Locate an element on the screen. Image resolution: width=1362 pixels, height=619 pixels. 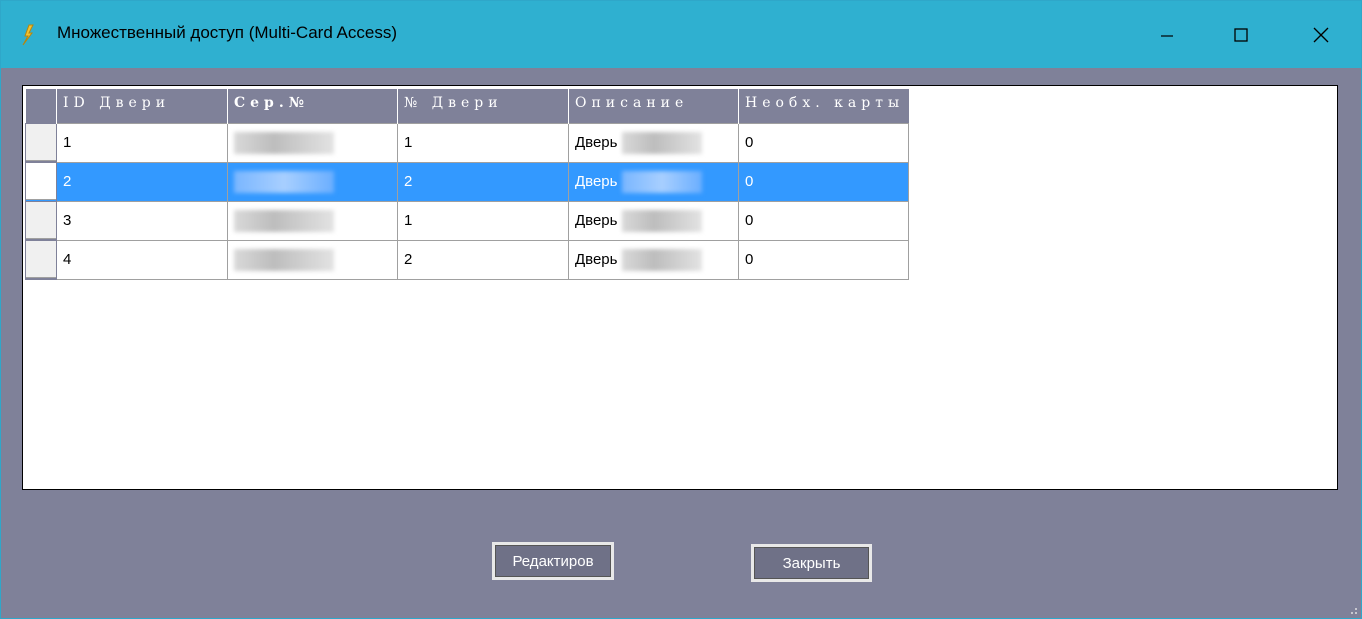
column-header-required-cards: Необх. карты is located at coordinates (823, 106).